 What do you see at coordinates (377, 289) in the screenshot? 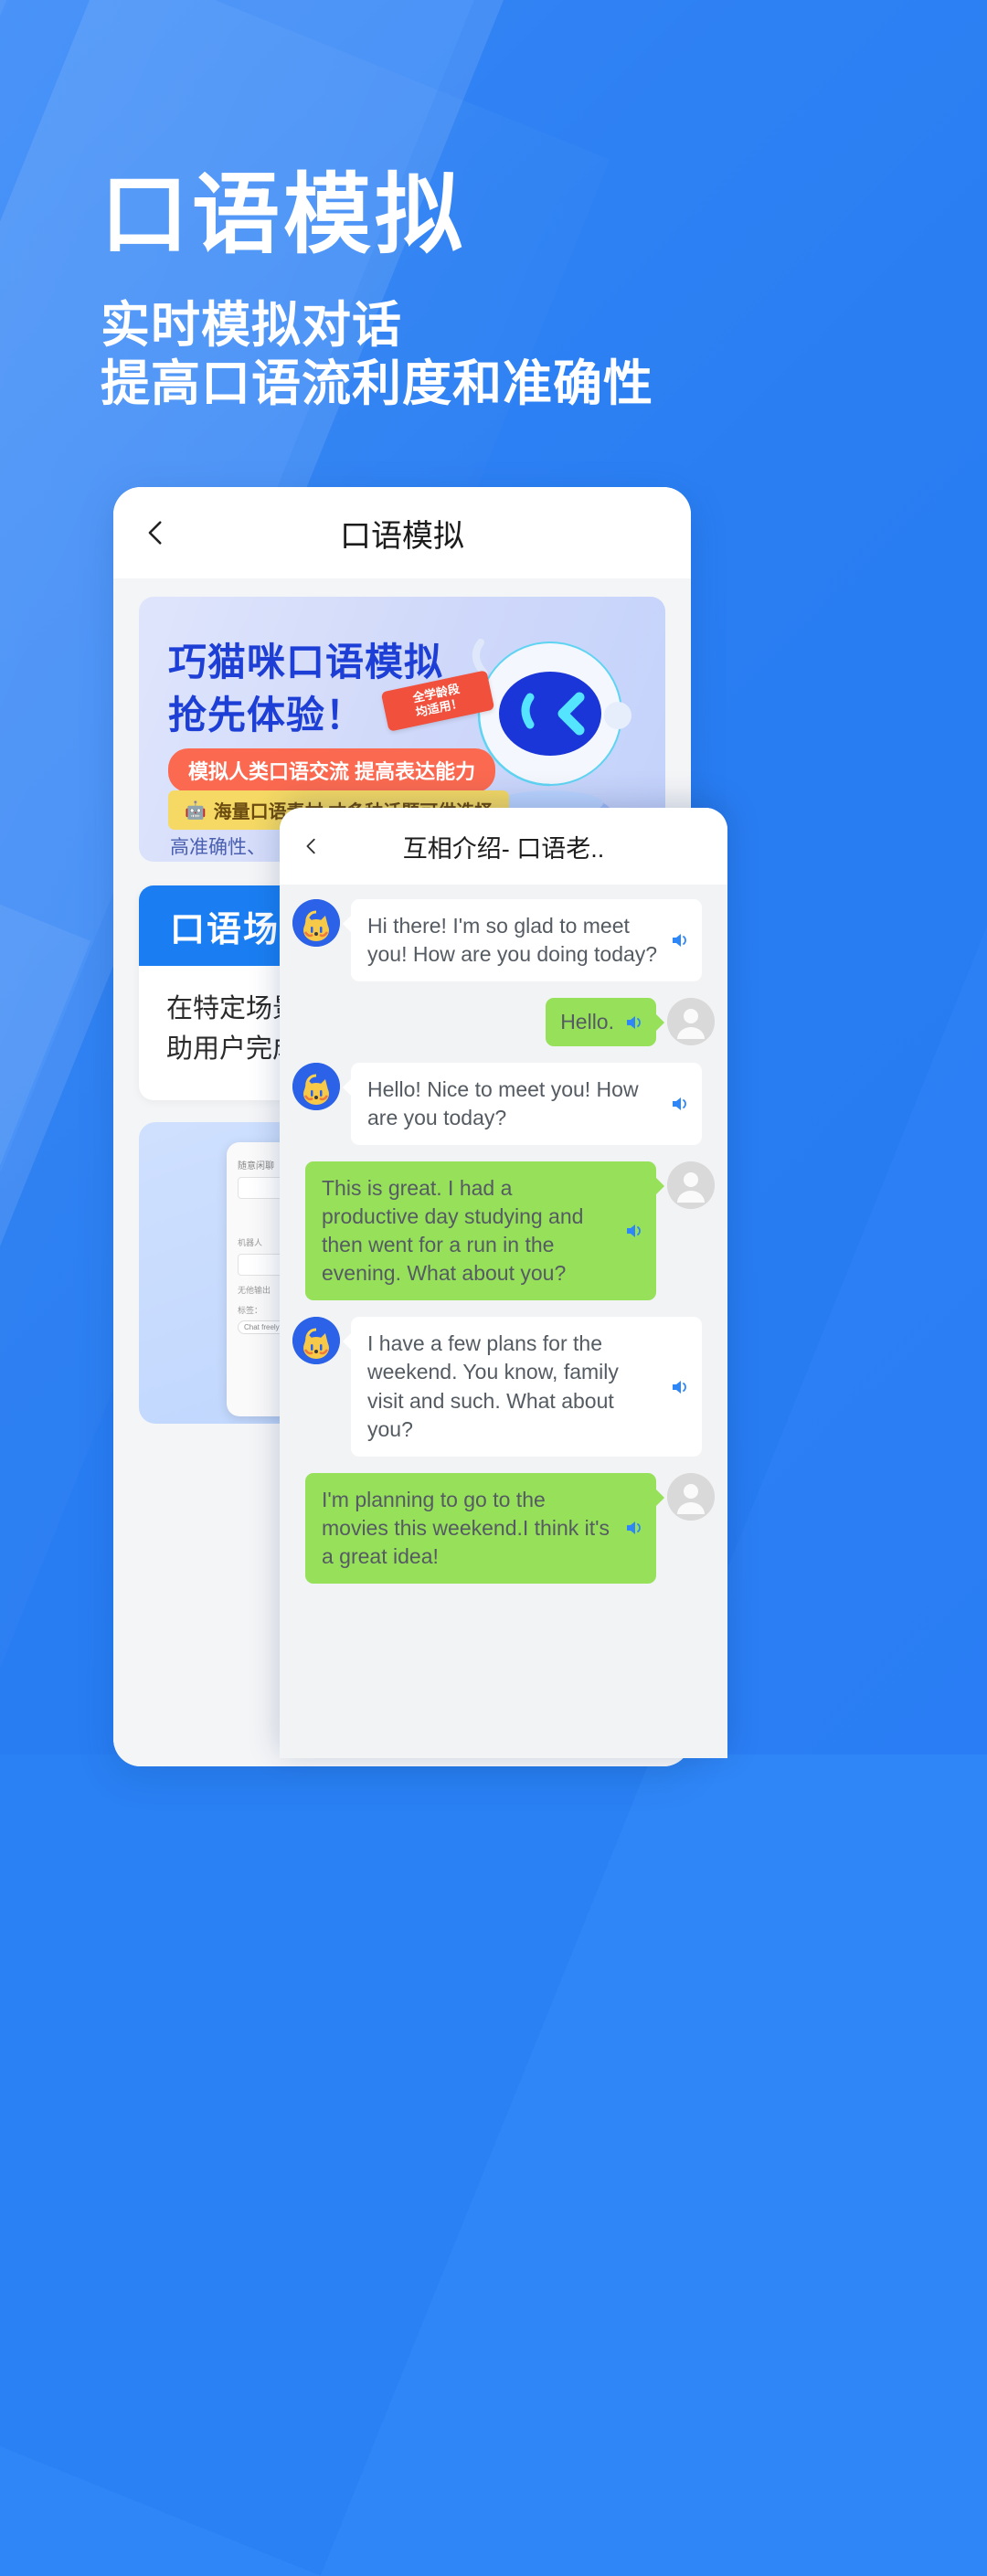
I see `headline-block: 口语模拟 实时模拟对话 提高口语流利度和准确性` at bounding box center [377, 289].